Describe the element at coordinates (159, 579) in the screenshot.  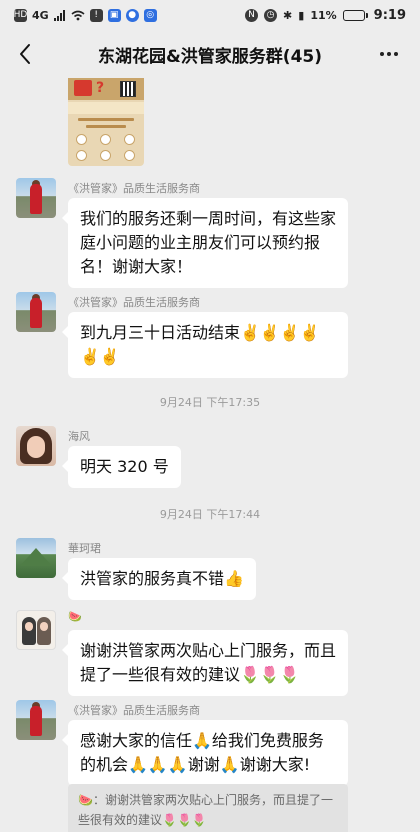
I see `message-bubble: 洪管家的服务真不错👍` at that location.